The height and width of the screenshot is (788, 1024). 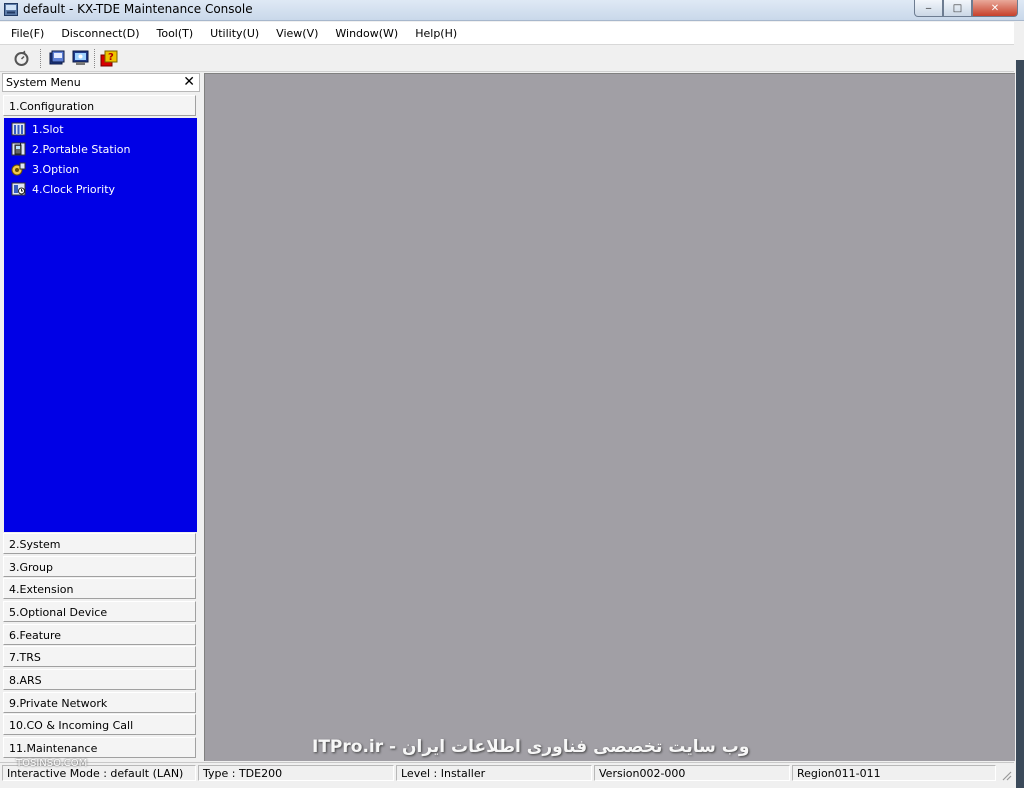 I want to click on tree-item-portable-station: 2.Portable Station, so click(x=70, y=149).